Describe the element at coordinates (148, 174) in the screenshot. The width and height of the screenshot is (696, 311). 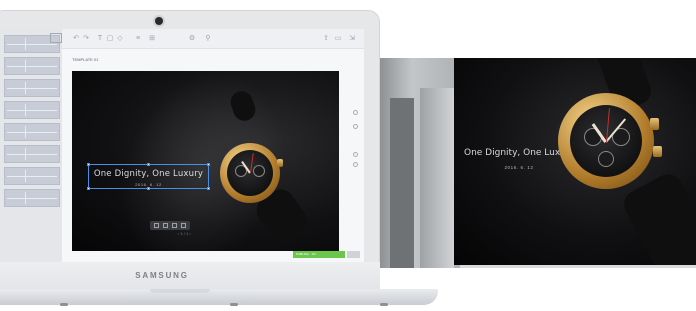
I see `slide-headline: One Dignity, One Luxury` at that location.